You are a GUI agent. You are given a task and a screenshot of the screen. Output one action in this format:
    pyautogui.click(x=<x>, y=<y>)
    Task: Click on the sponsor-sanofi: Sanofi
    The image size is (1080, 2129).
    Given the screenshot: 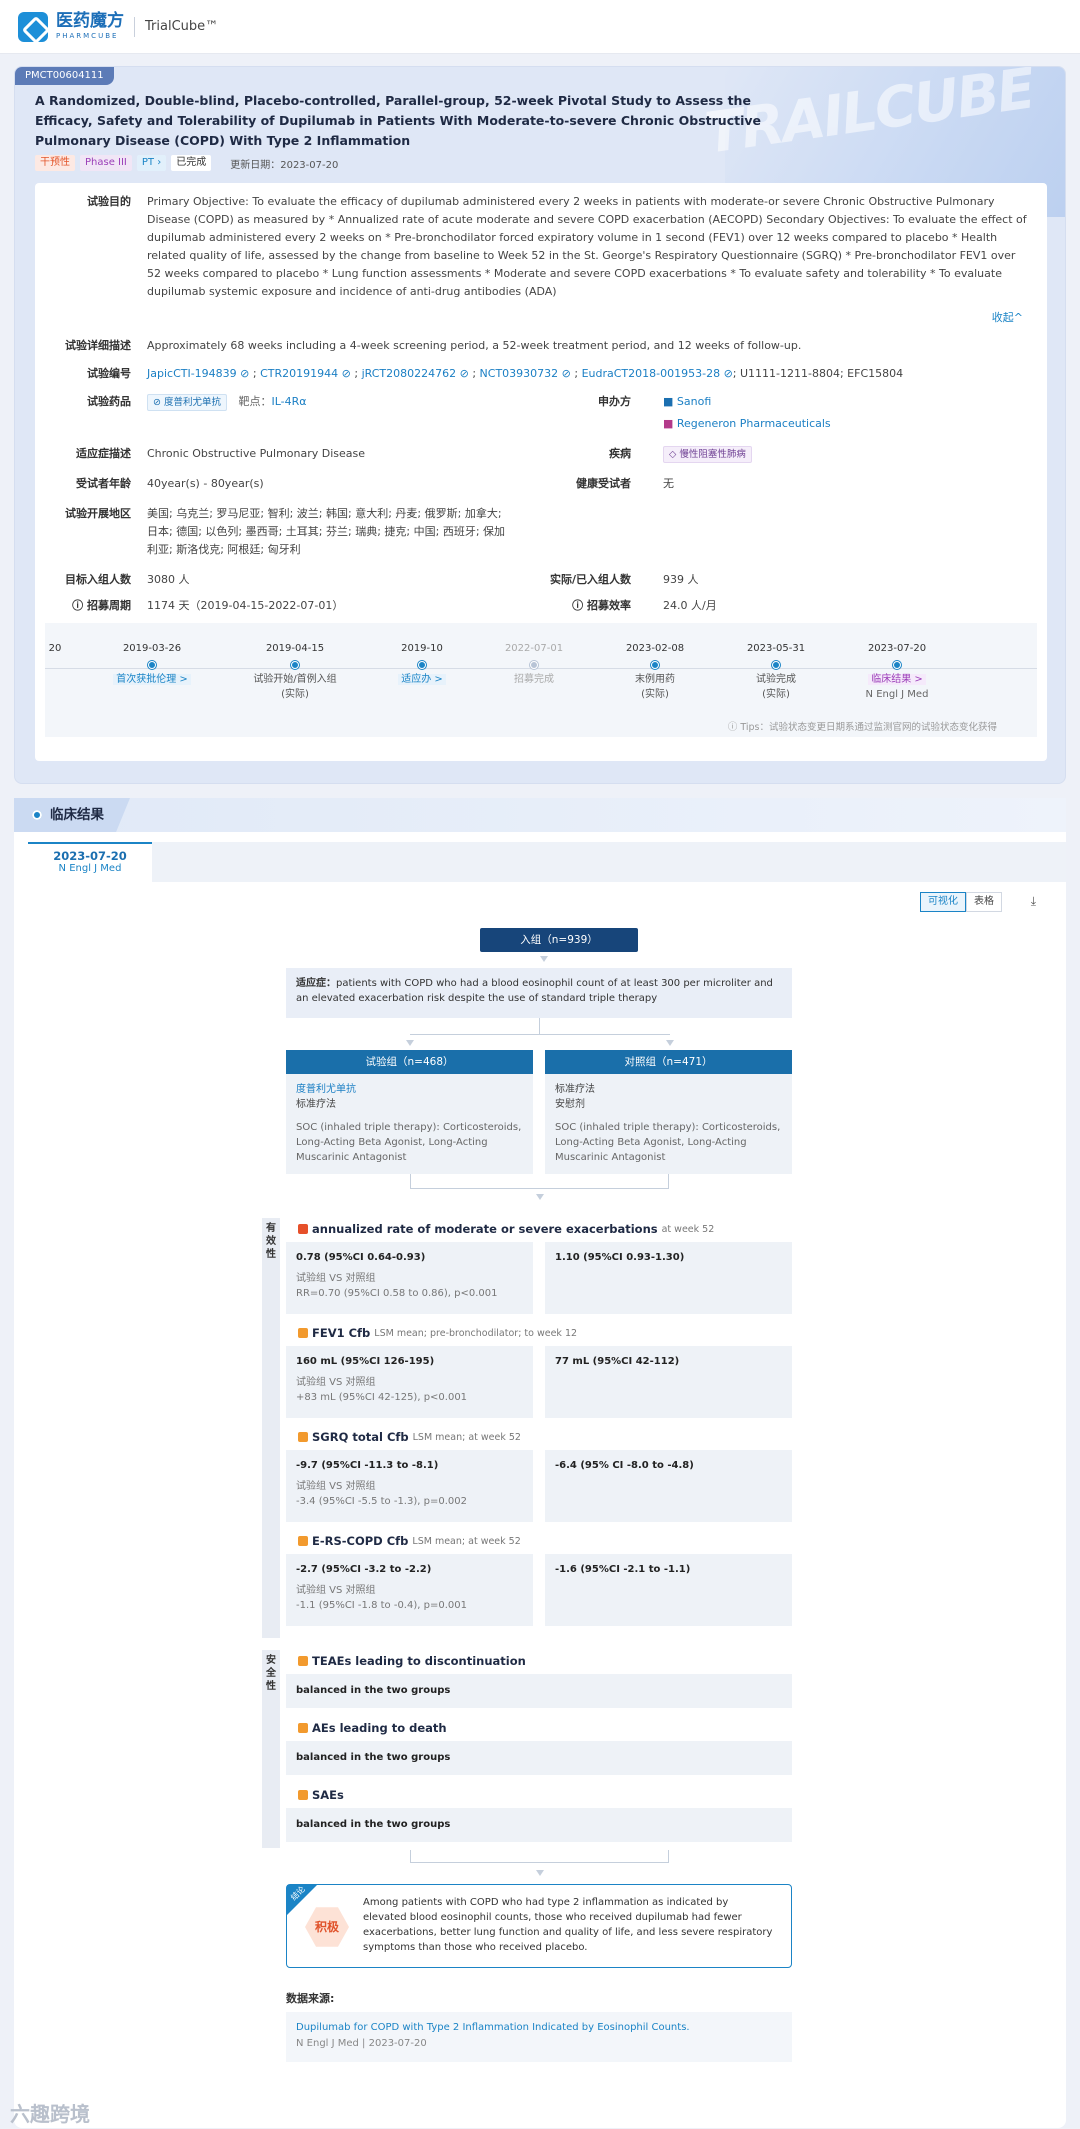 What is the action you would take?
    pyautogui.click(x=694, y=401)
    